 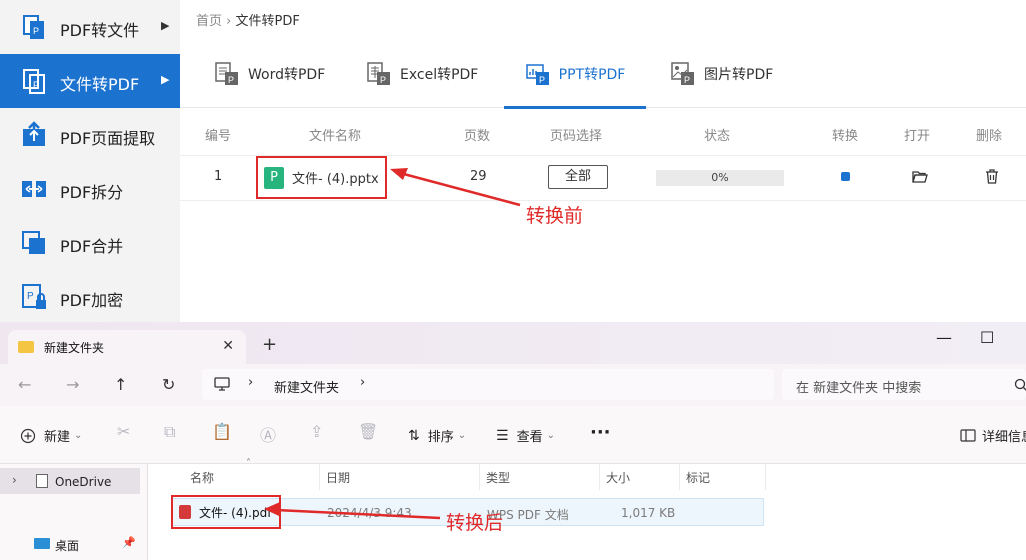 I want to click on new-tab-button: +, so click(x=269, y=344).